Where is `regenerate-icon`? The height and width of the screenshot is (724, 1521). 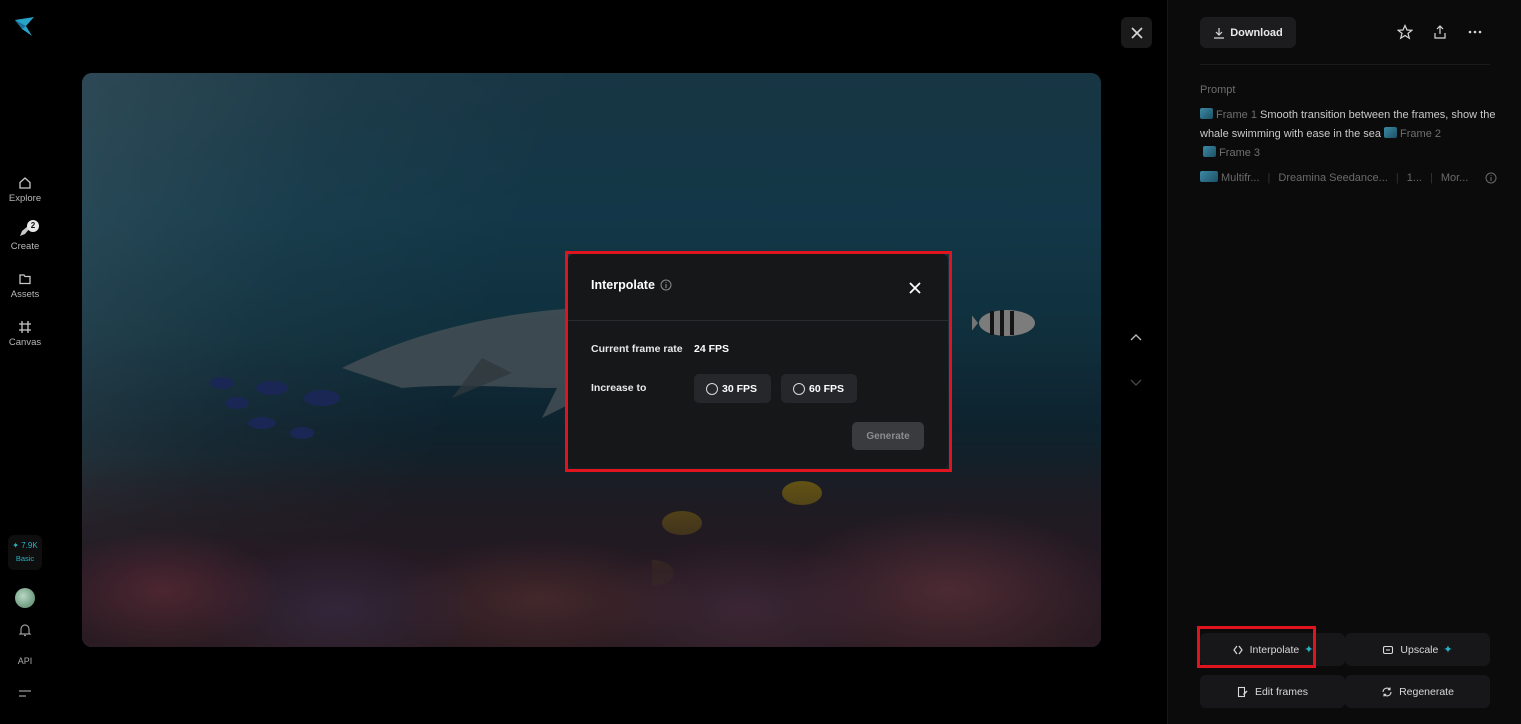 regenerate-icon is located at coordinates (1387, 691).